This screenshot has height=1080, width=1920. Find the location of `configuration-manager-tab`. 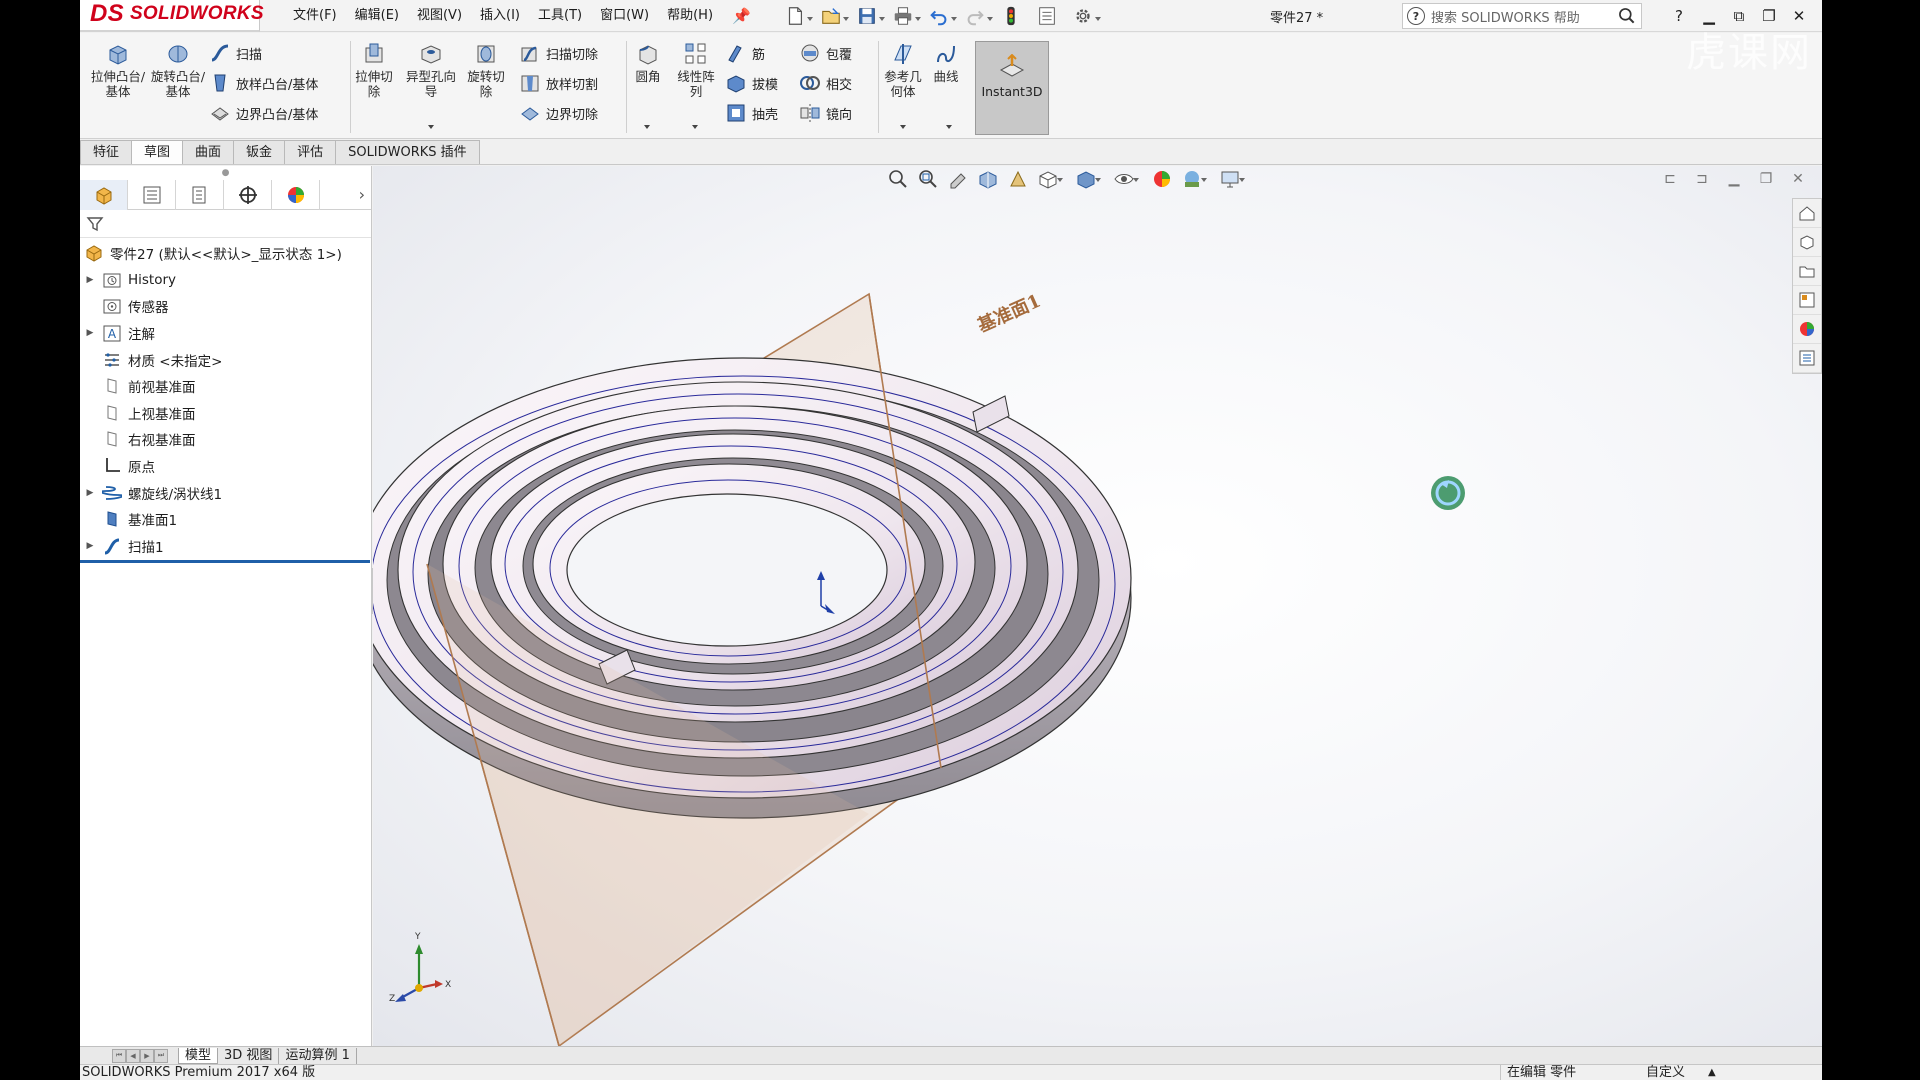

configuration-manager-tab is located at coordinates (200, 194).